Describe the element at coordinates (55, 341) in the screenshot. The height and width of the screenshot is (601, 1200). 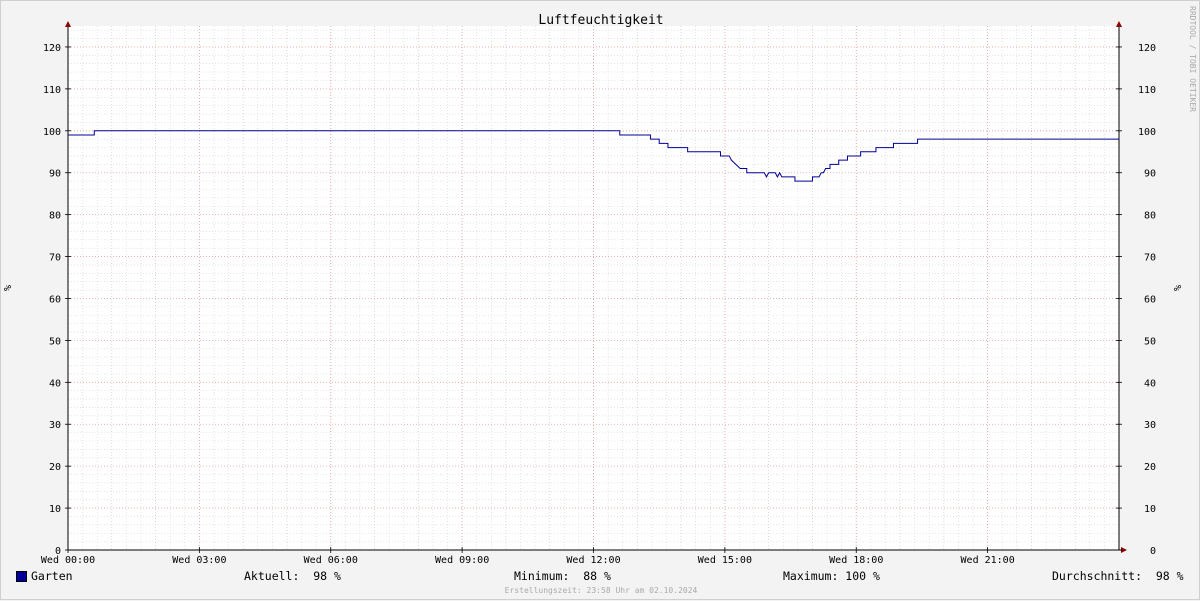
I see `y-tick-label-left: 50` at that location.